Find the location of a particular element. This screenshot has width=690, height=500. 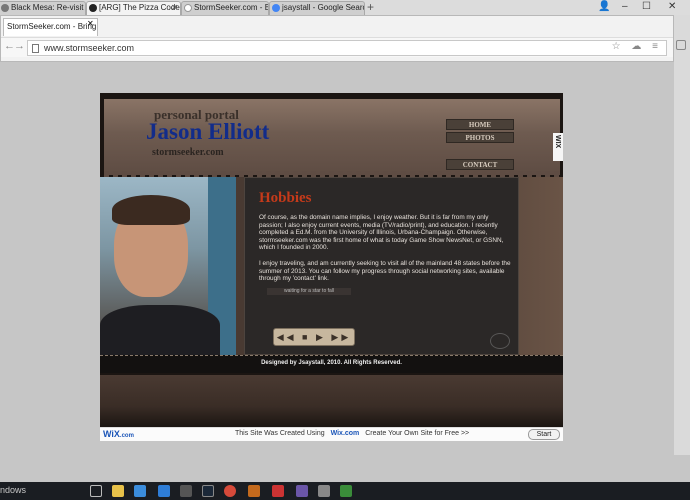

wix-logo-suffix: .com is located at coordinates (126, 436).